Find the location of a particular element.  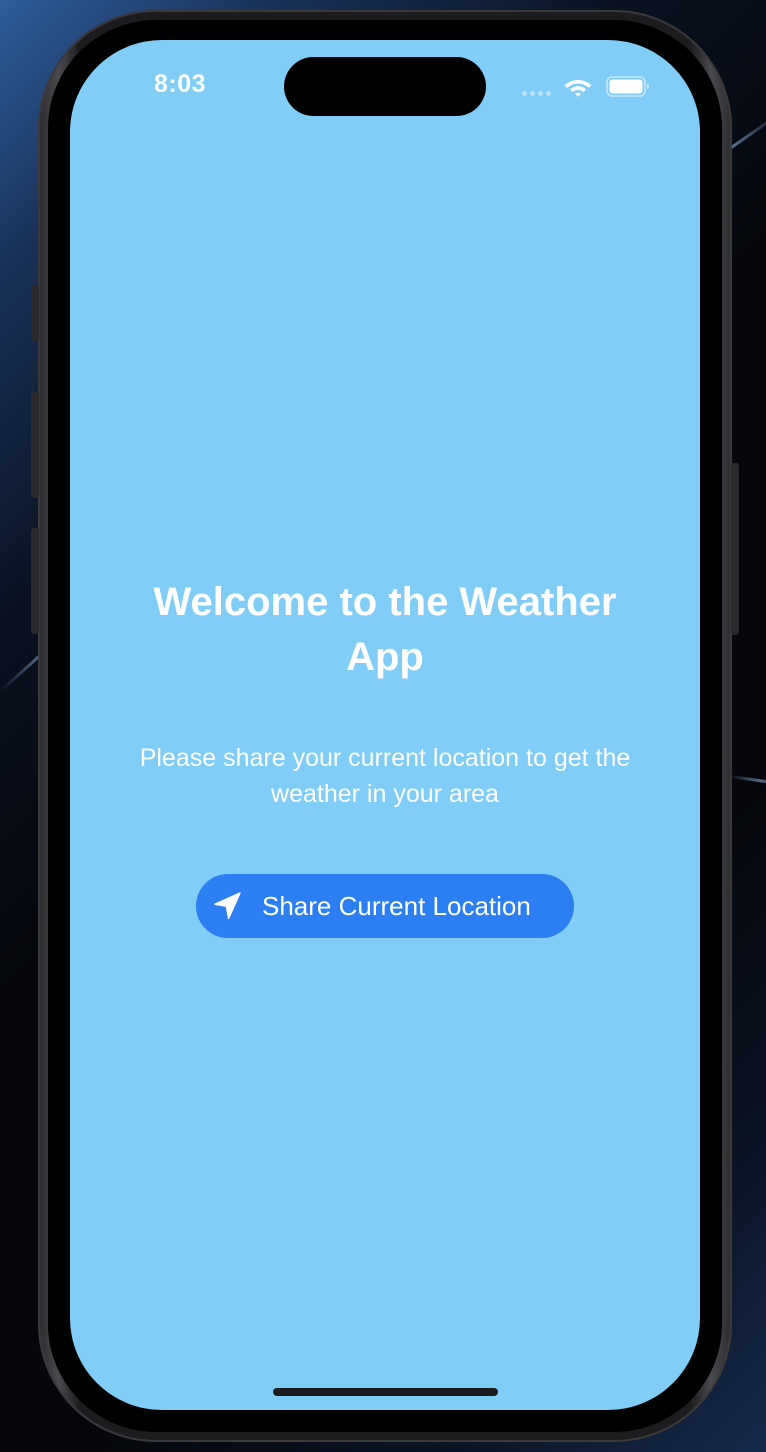

action-button is located at coordinates (35, 313).